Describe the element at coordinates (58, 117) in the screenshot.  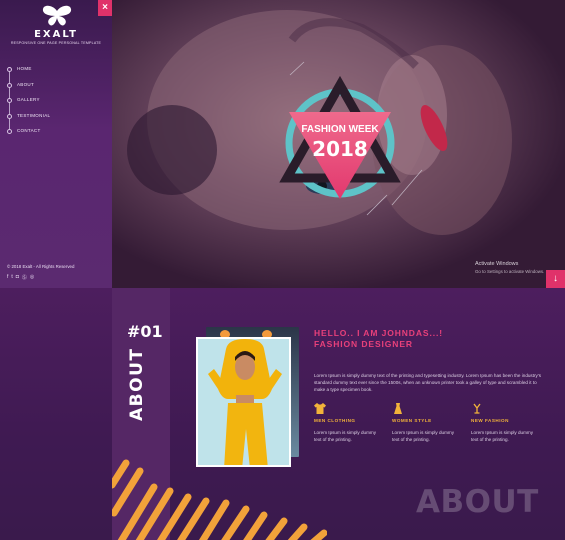
I see `nav-item-testimonial: TESTIMONIAL` at that location.